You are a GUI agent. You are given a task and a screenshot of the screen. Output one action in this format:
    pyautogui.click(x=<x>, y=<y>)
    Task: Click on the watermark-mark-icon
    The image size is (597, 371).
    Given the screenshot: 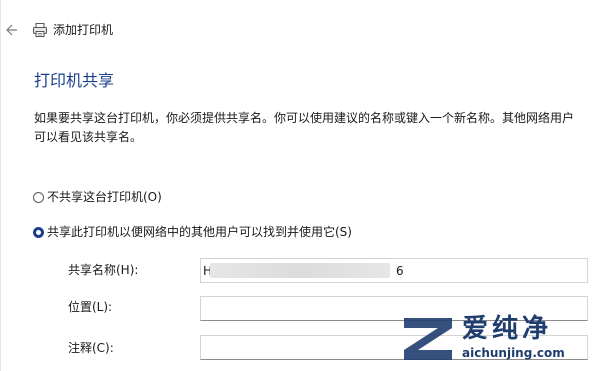 What is the action you would take?
    pyautogui.click(x=428, y=339)
    